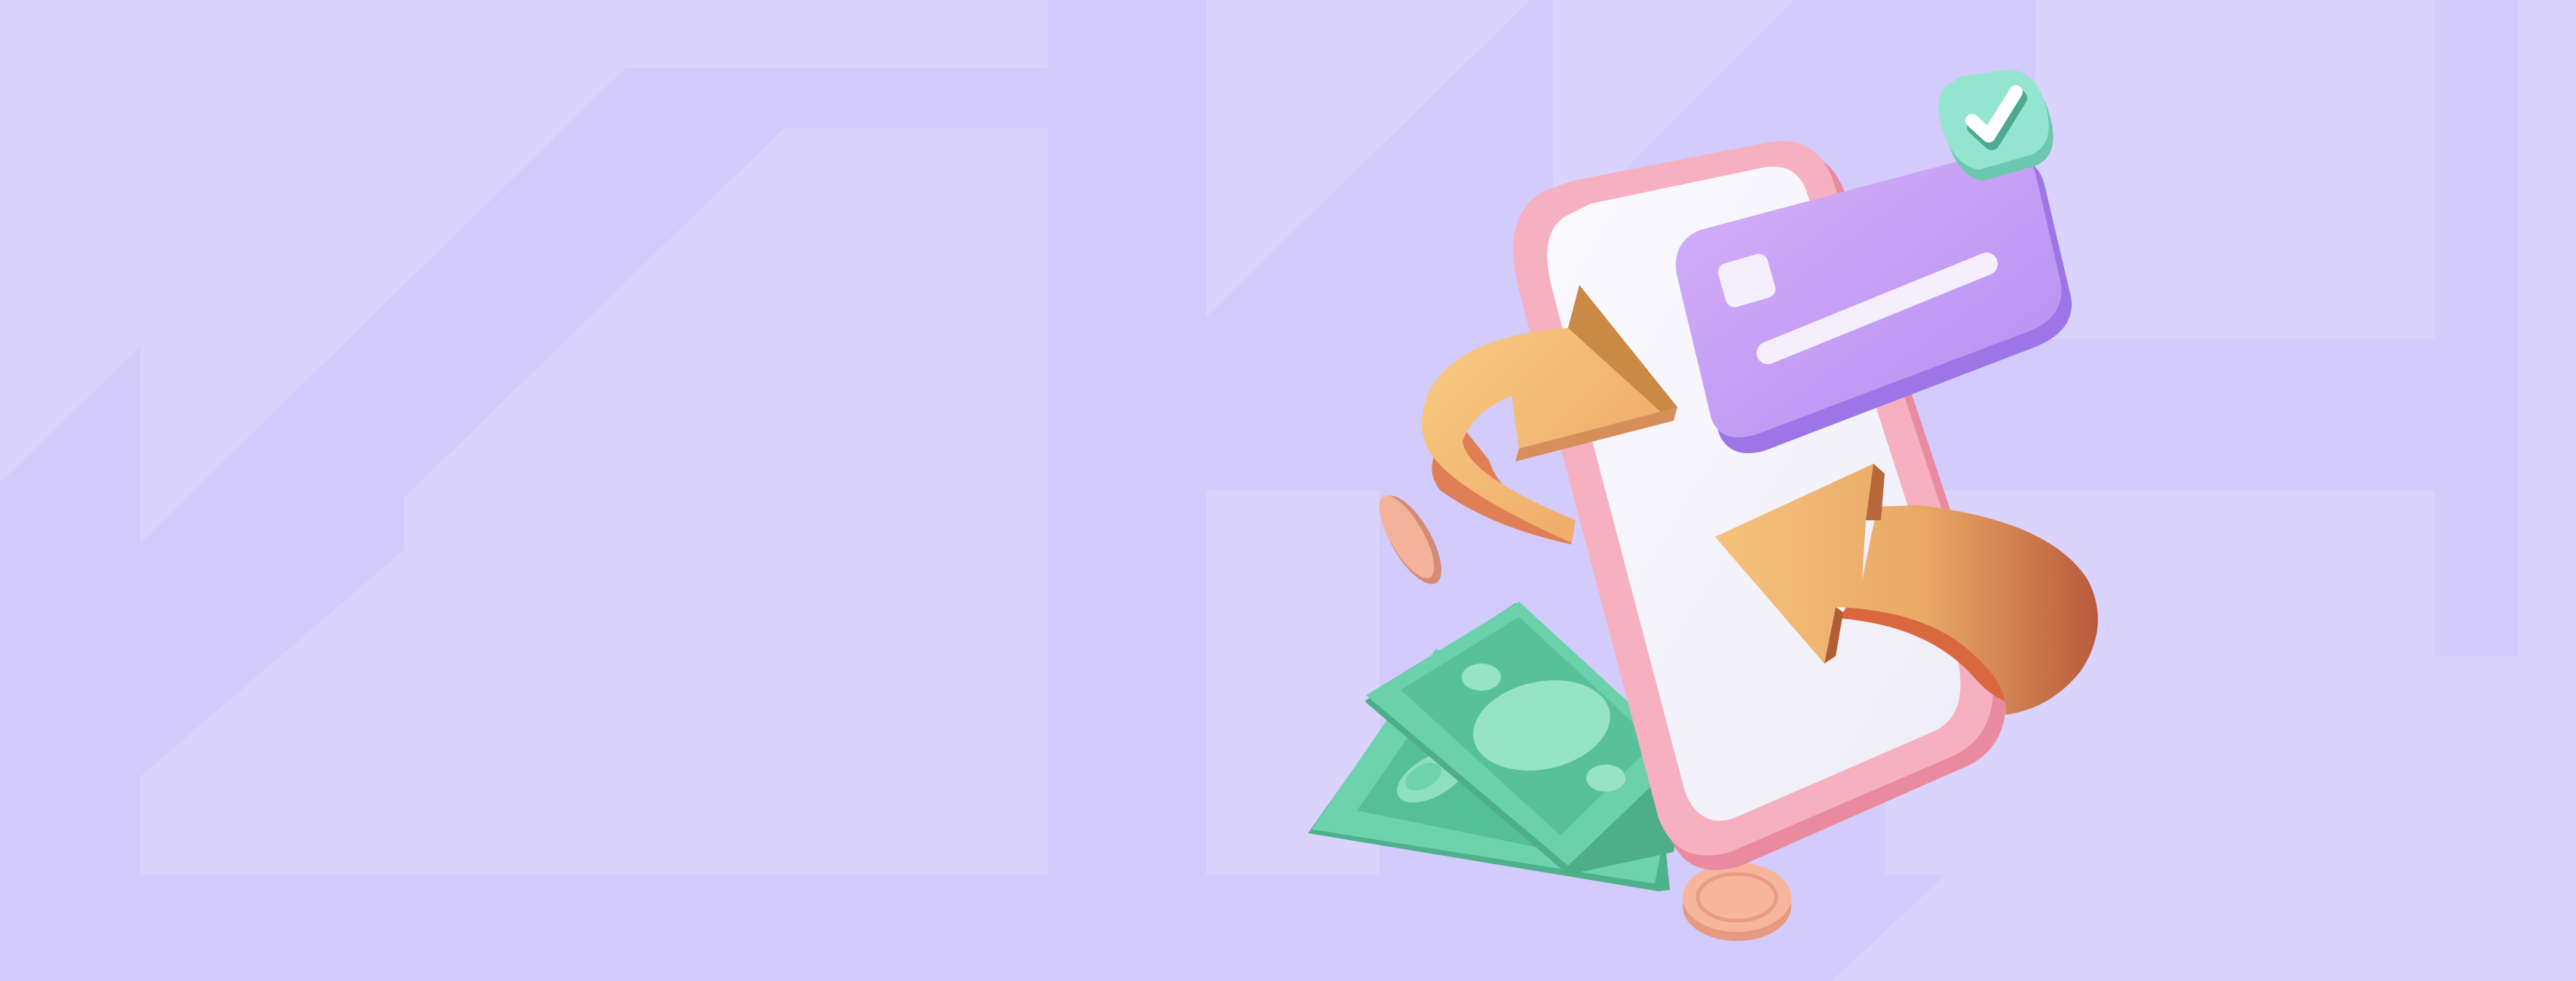 The image size is (2576, 981). I want to click on coin-icon, so click(1737, 902).